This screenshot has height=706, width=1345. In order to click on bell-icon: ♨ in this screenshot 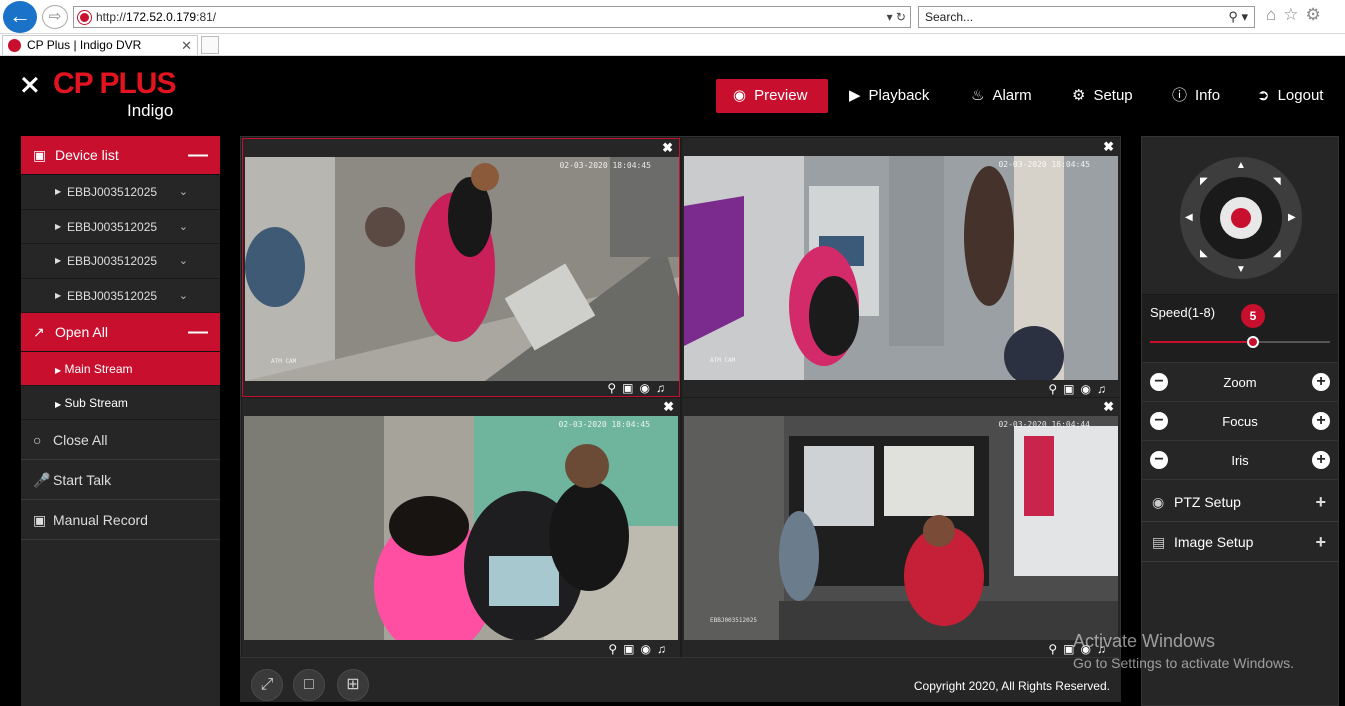, I will do `click(978, 95)`.